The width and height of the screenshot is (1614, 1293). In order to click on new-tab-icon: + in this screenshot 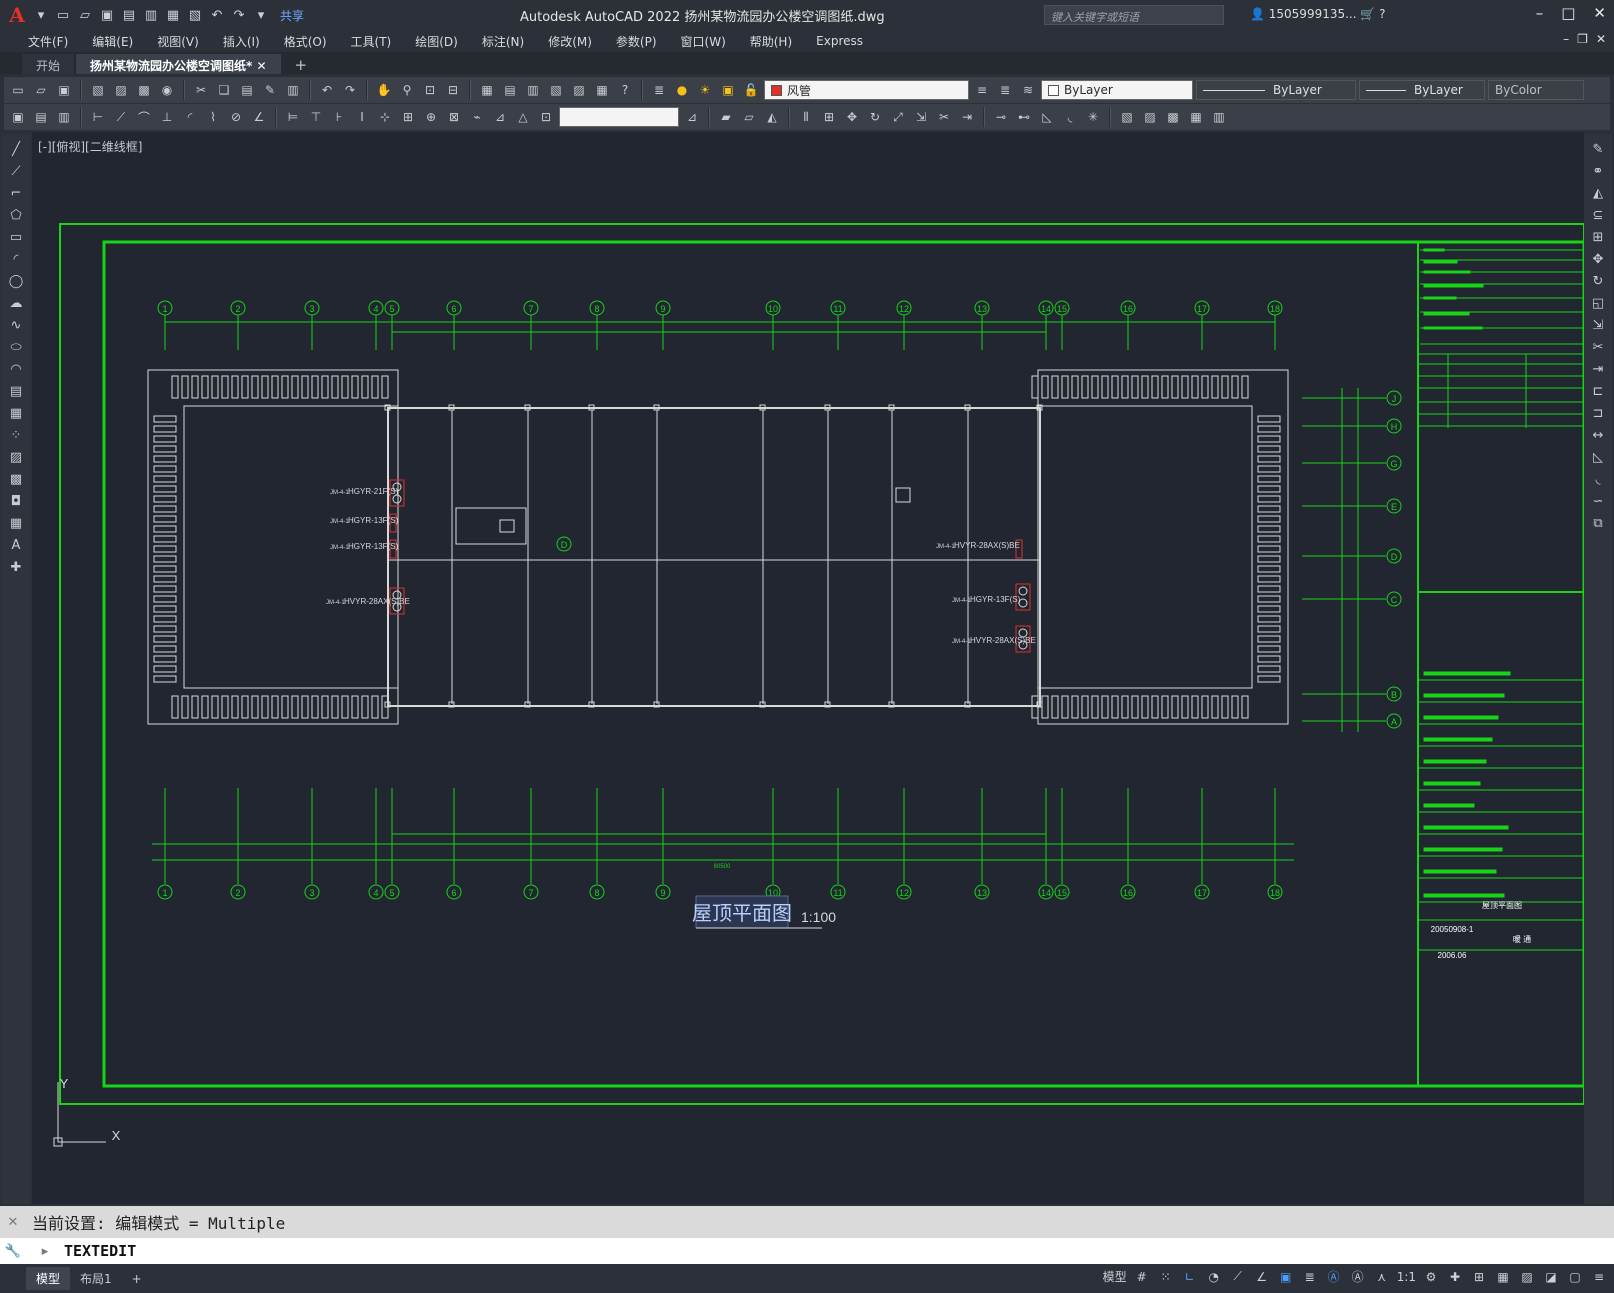, I will do `click(301, 65)`.